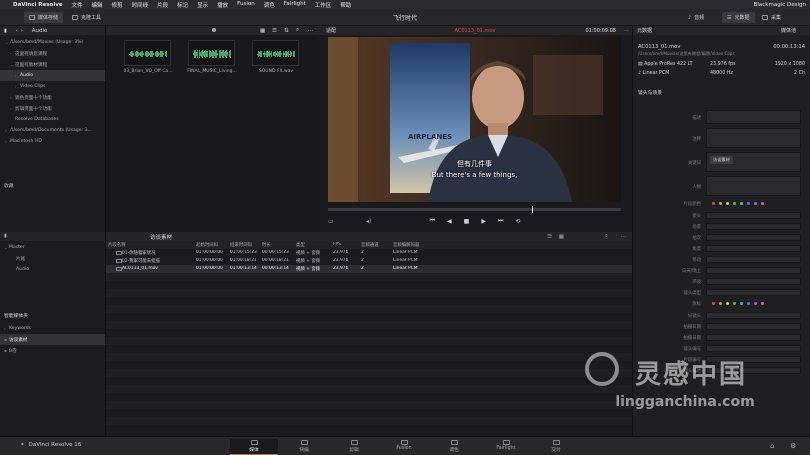 The image size is (810, 455). Describe the element at coordinates (140, 5) in the screenshot. I see `menu-item: 时间线` at that location.